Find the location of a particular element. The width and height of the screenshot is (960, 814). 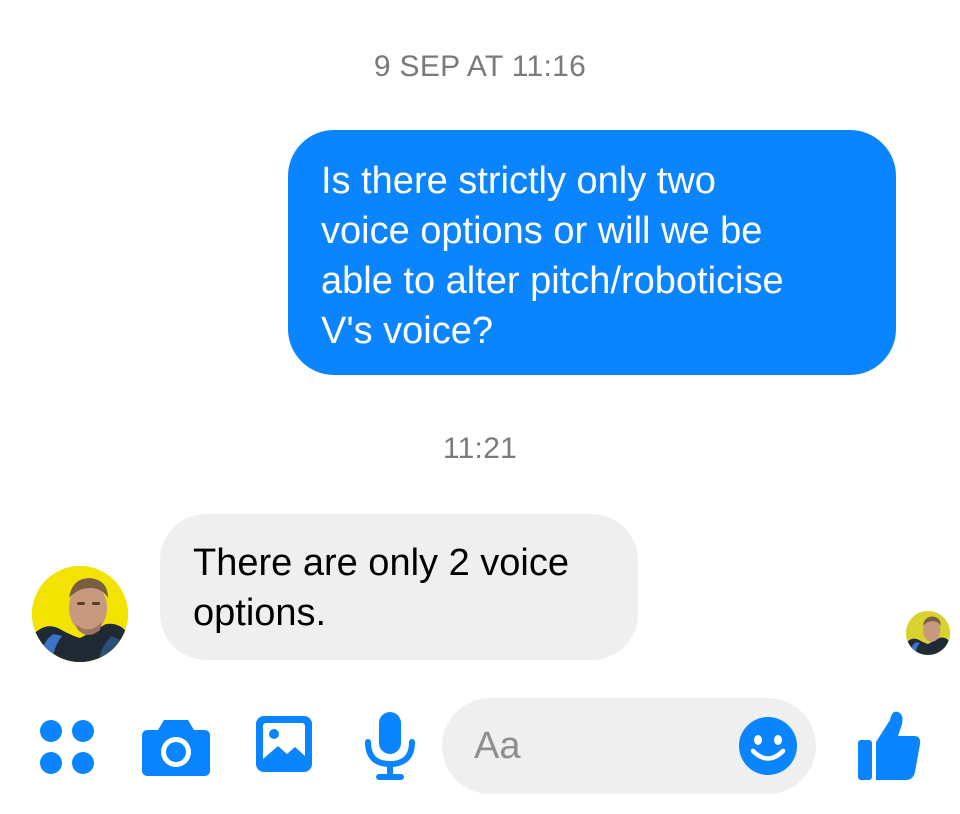

message-line: There are only 2 voice is located at coordinates (381, 563).